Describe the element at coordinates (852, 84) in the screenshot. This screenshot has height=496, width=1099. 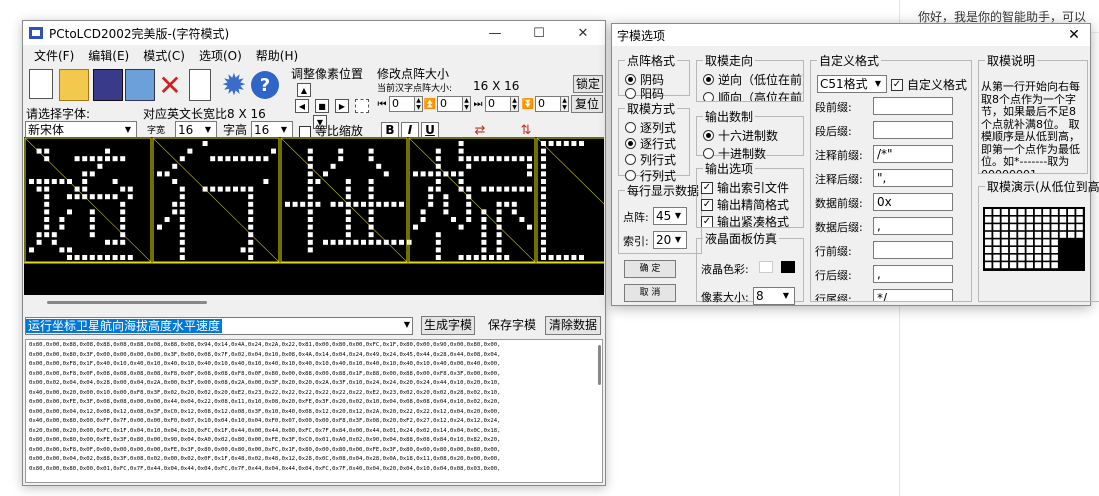
I see `format-select: C51格式 ▼` at that location.